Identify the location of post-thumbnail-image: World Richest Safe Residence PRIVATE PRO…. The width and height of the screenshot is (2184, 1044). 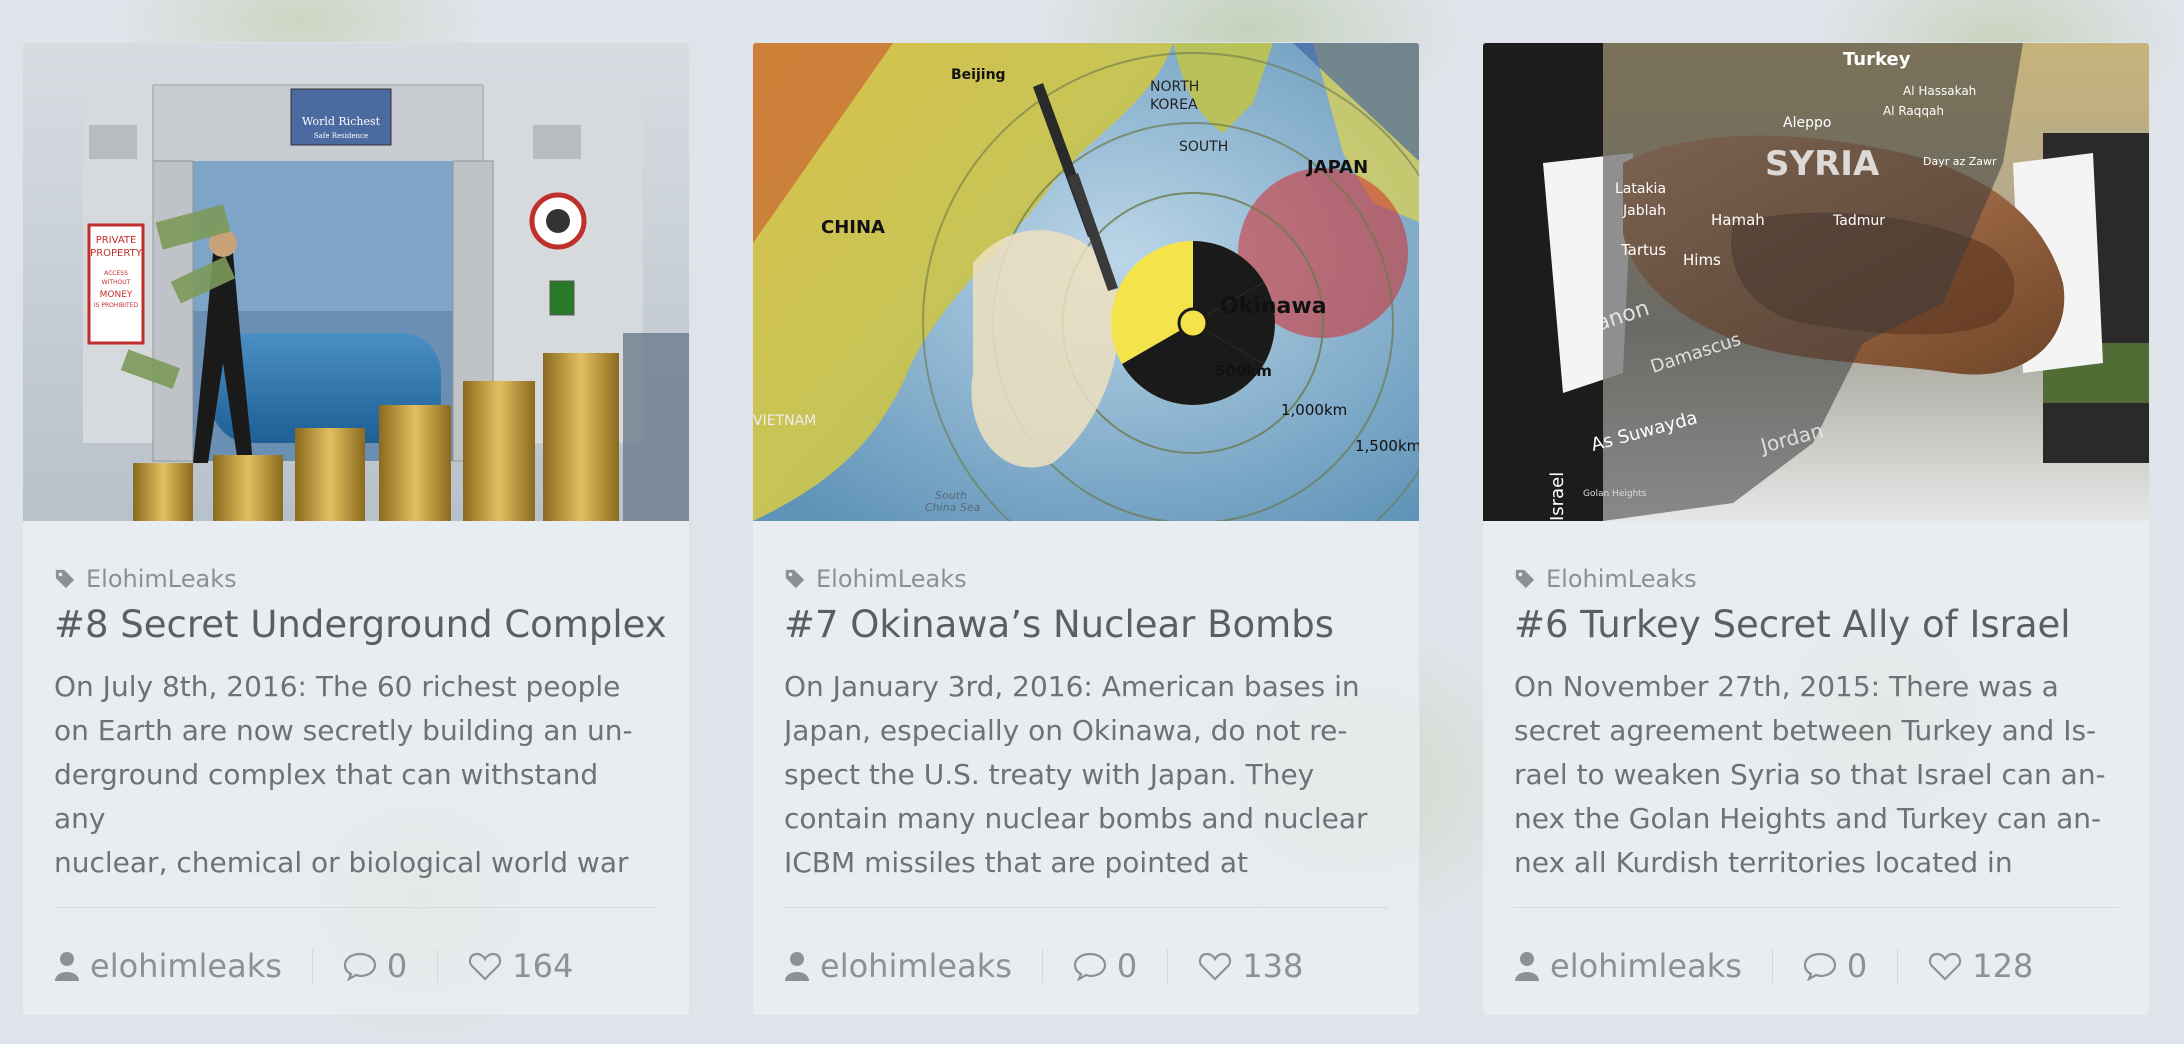
(356, 282).